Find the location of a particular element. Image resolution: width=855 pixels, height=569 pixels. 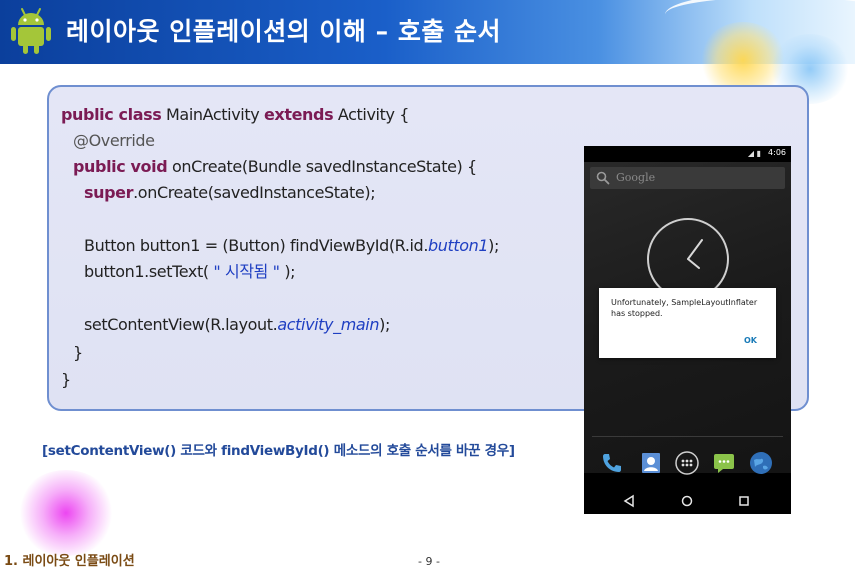

slide-title: 레이아웃 인플레이션의 이해 – 호출 순서 is located at coordinates (284, 31).